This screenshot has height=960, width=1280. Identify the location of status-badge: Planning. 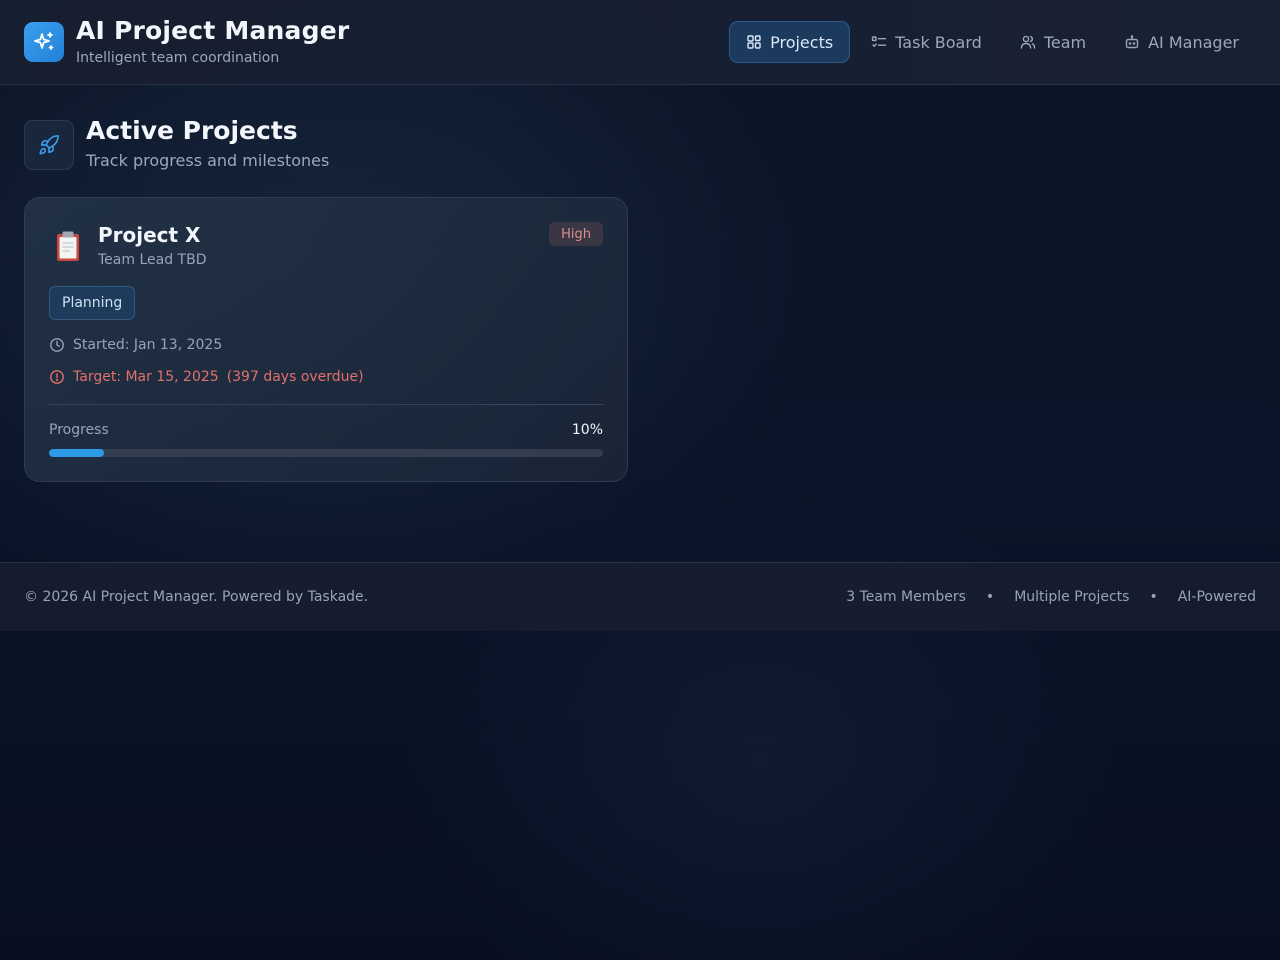
(92, 303).